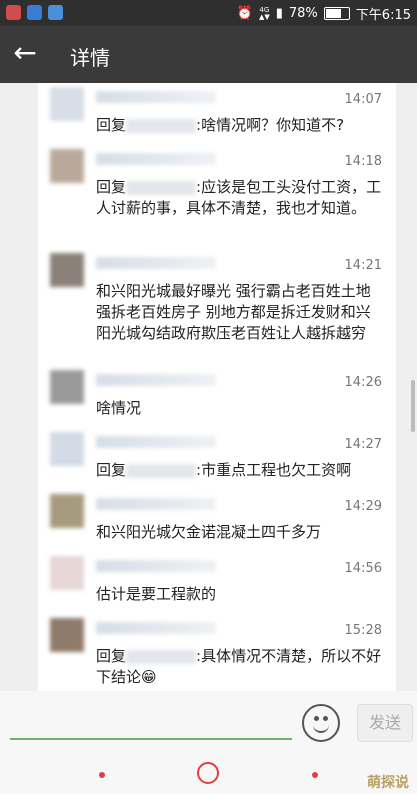 This screenshot has width=417, height=794. Describe the element at coordinates (208, 742) in the screenshot. I see `composer-bar: 发送 萌探说` at that location.